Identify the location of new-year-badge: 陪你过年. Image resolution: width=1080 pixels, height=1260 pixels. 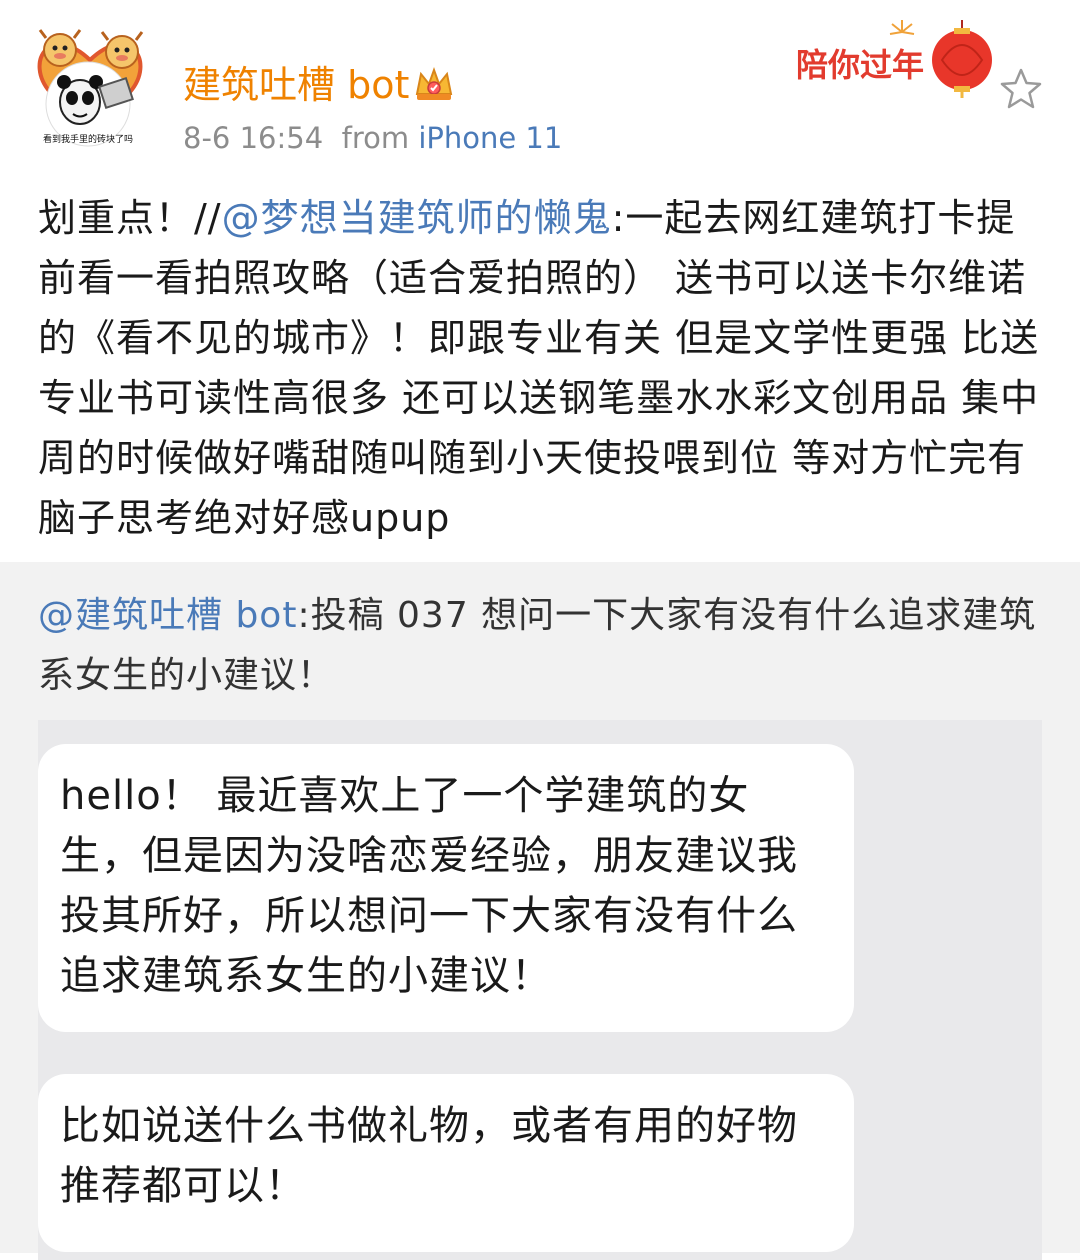
(898, 58).